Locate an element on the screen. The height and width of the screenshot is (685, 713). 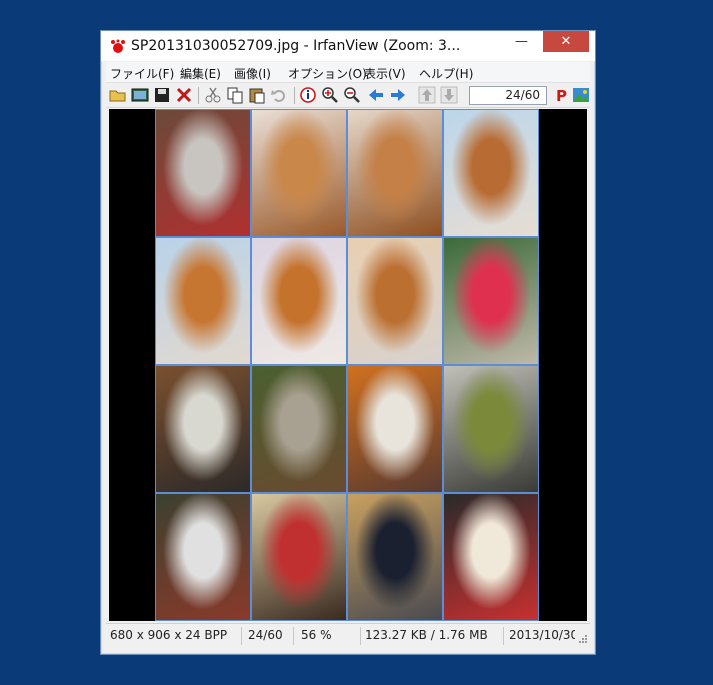
photo-tile-pomeranian-cushion is located at coordinates (395, 301).